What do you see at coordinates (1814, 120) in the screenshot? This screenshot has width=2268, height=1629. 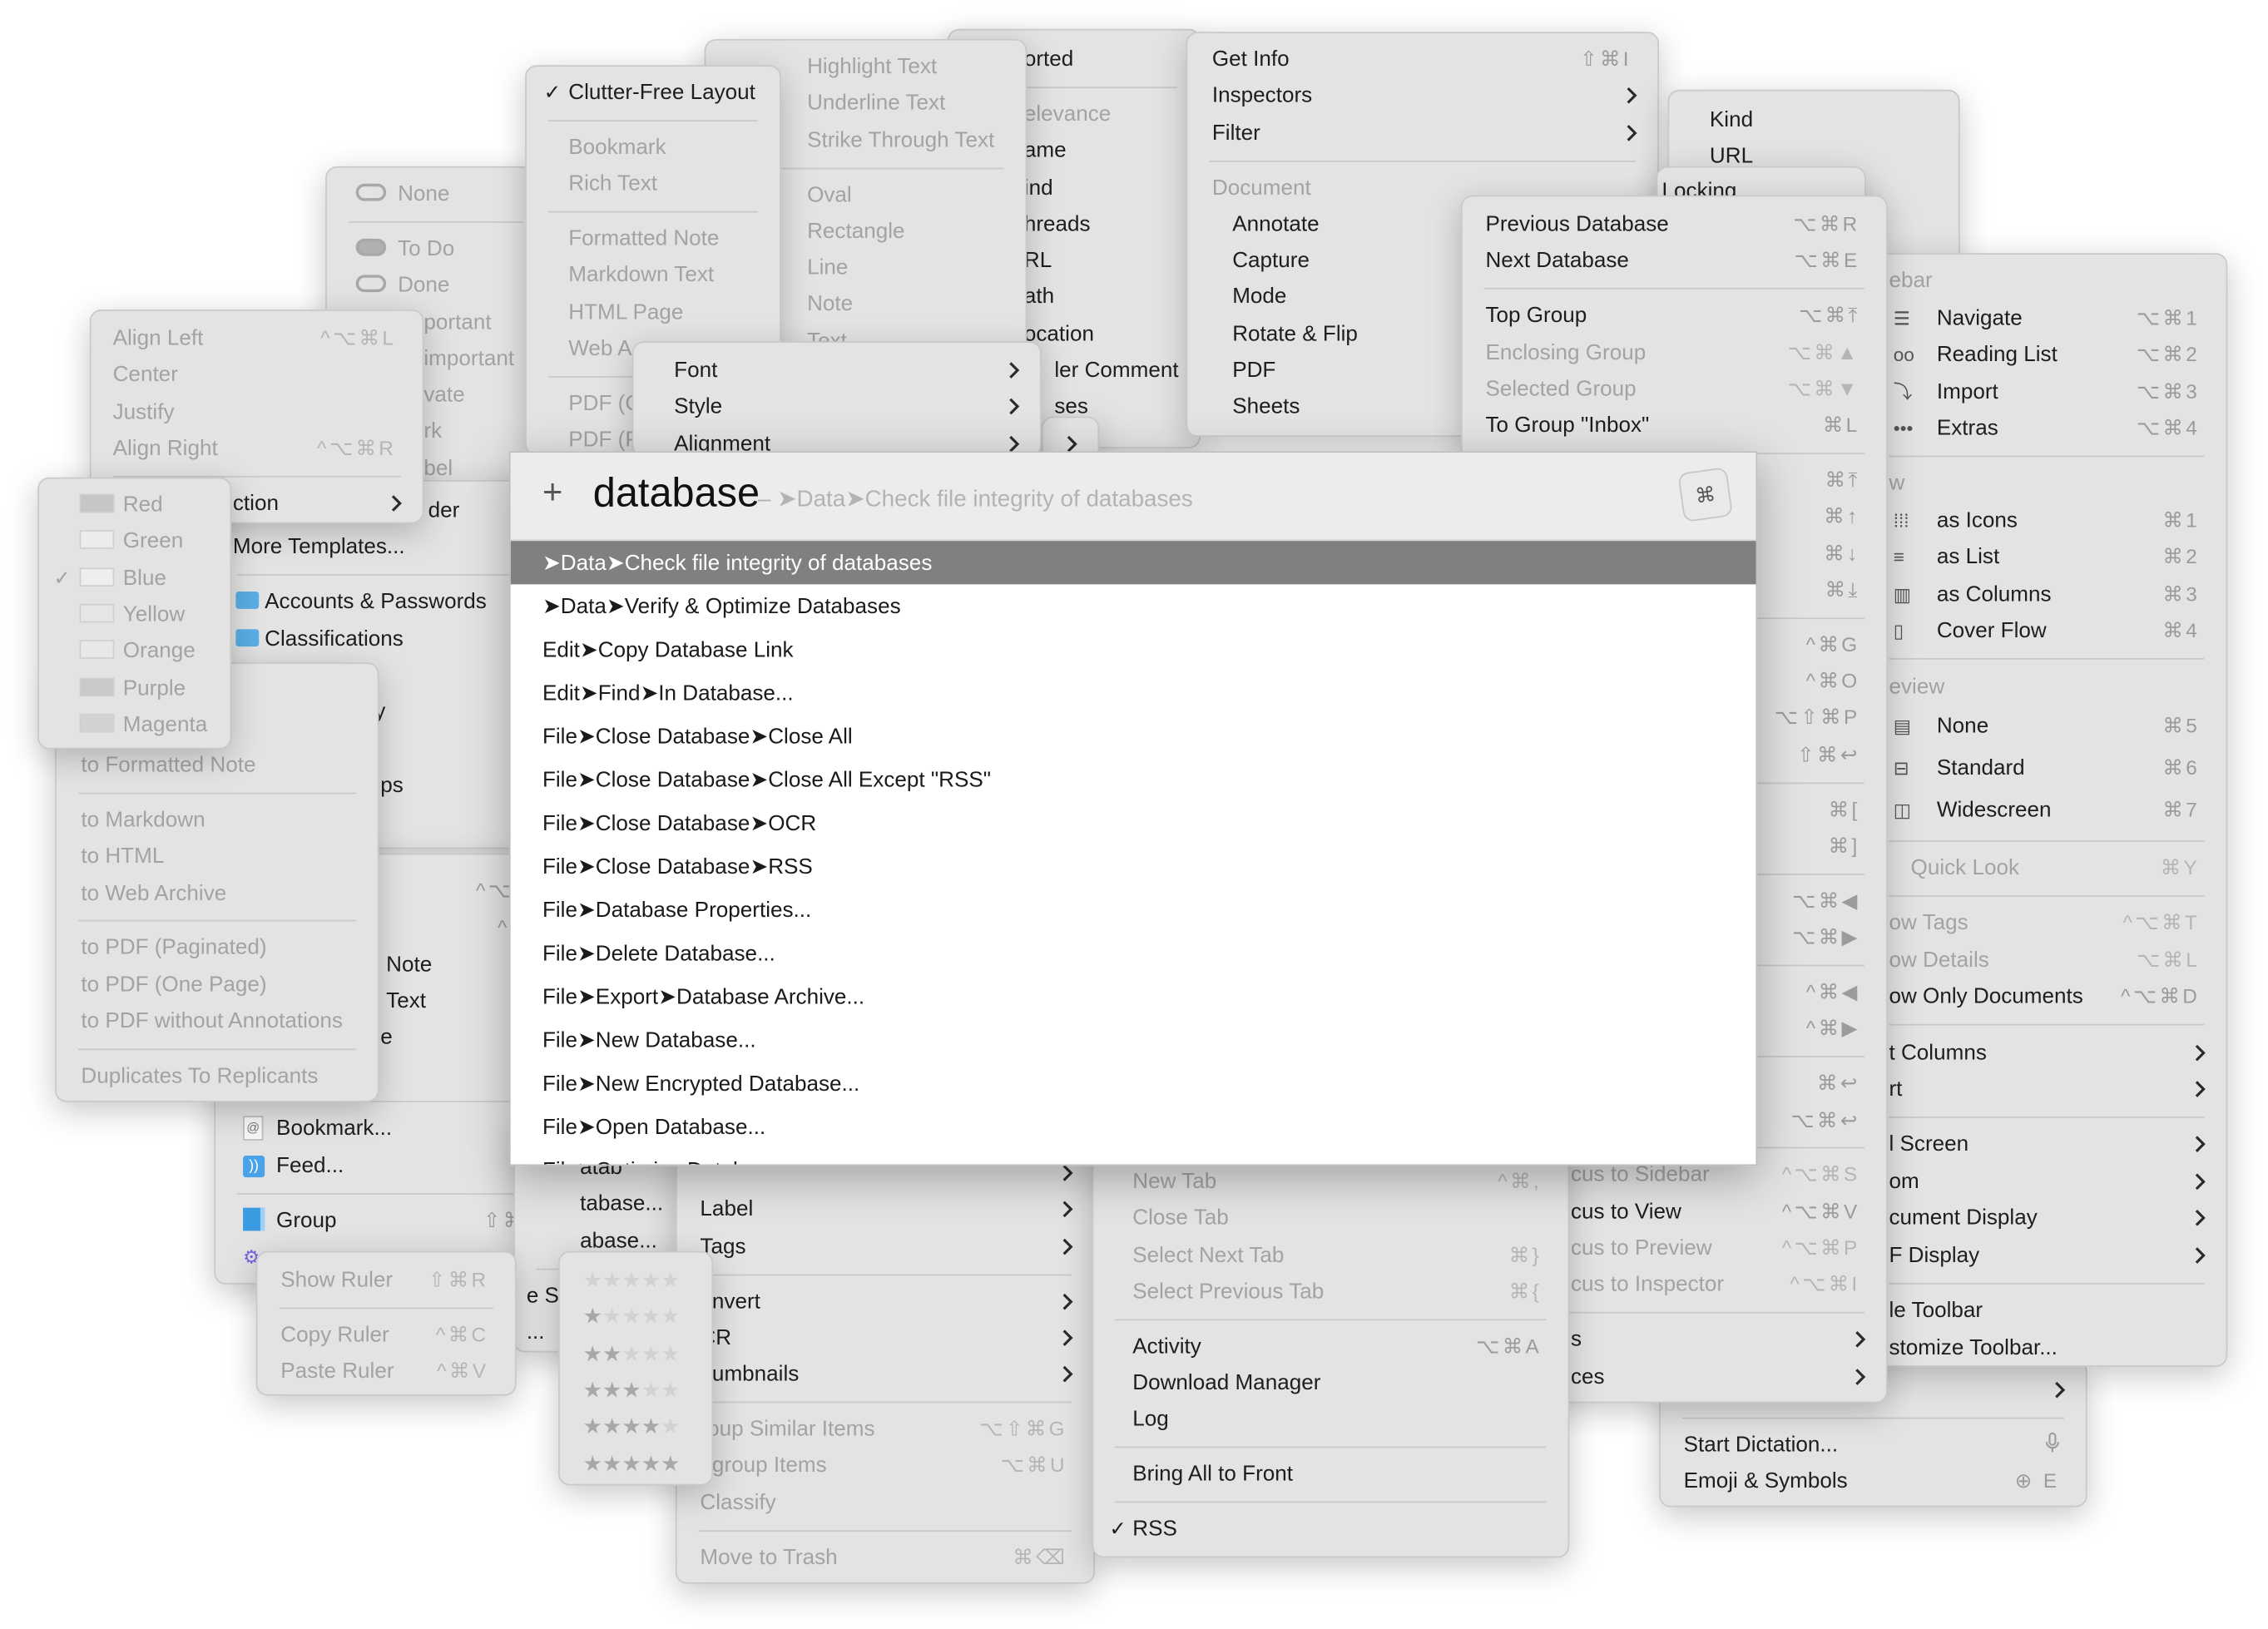 I see `menu-item: Kind` at bounding box center [1814, 120].